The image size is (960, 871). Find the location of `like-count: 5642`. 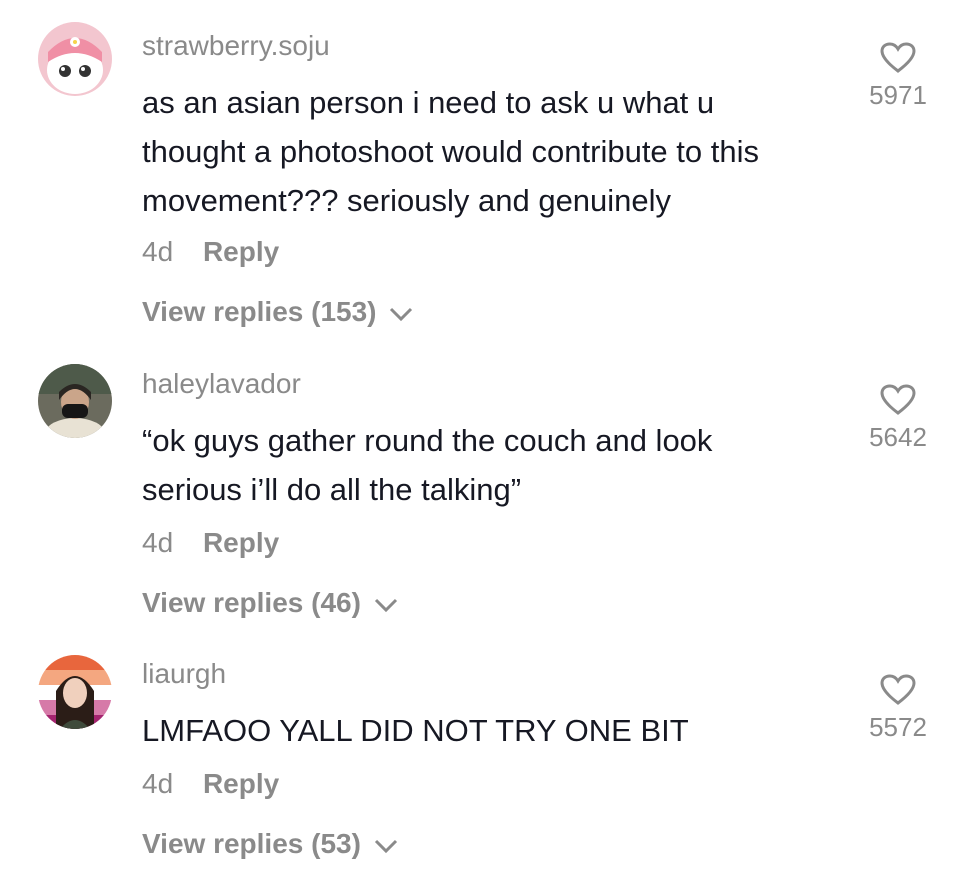

like-count: 5642 is located at coordinates (898, 437).